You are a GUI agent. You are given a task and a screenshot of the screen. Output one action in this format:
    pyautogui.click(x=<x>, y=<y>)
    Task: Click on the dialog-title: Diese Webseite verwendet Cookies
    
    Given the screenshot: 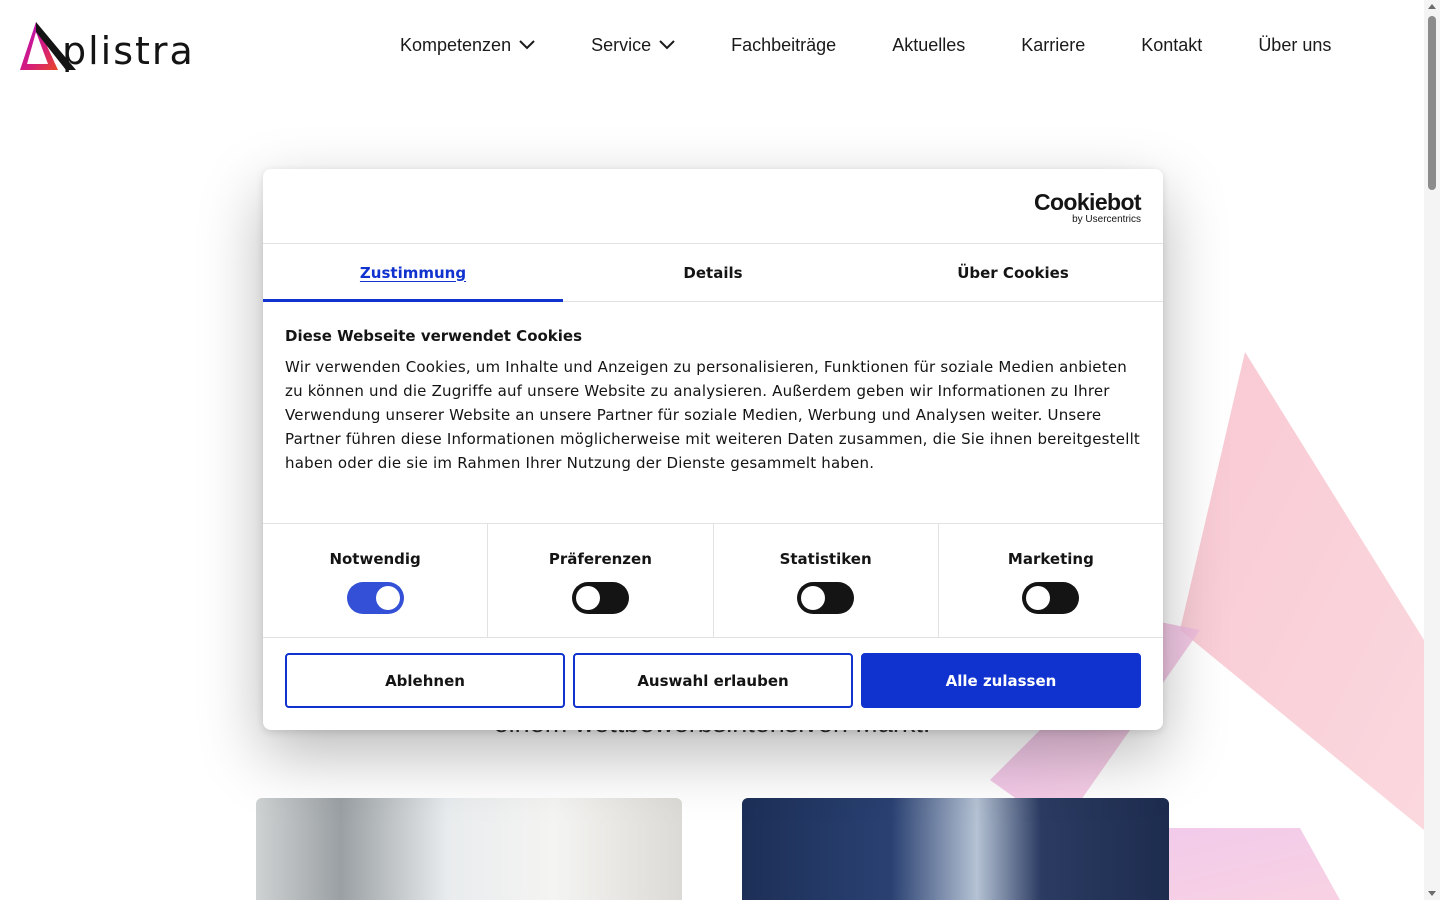 What is the action you would take?
    pyautogui.click(x=434, y=336)
    